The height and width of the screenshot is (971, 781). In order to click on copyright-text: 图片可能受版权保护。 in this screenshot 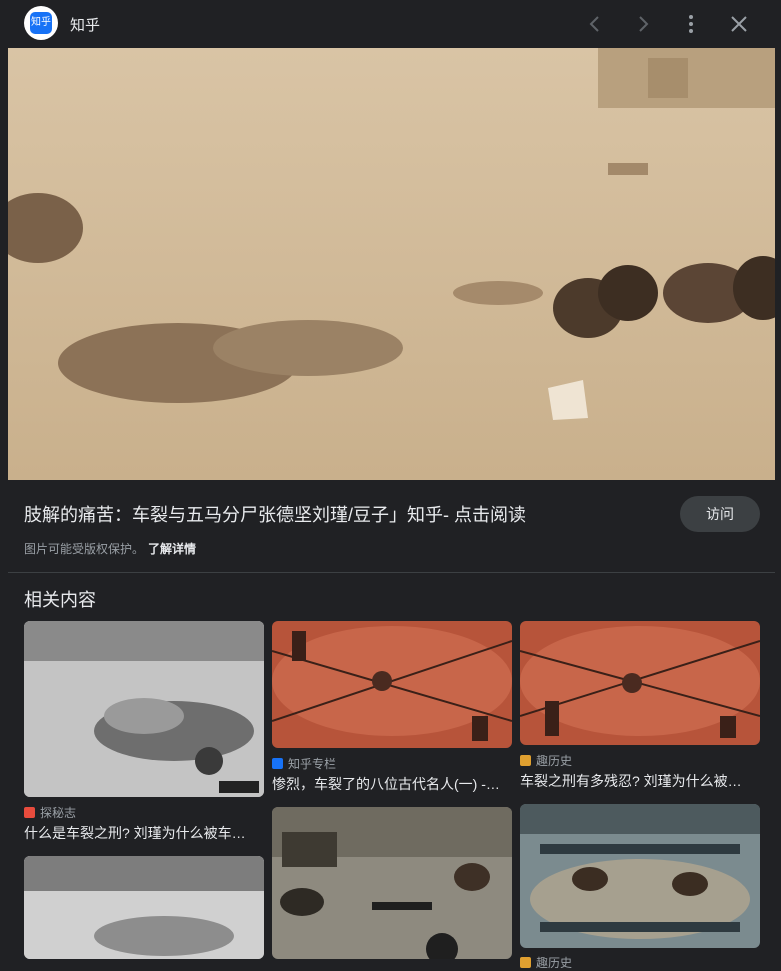, I will do `click(84, 549)`.